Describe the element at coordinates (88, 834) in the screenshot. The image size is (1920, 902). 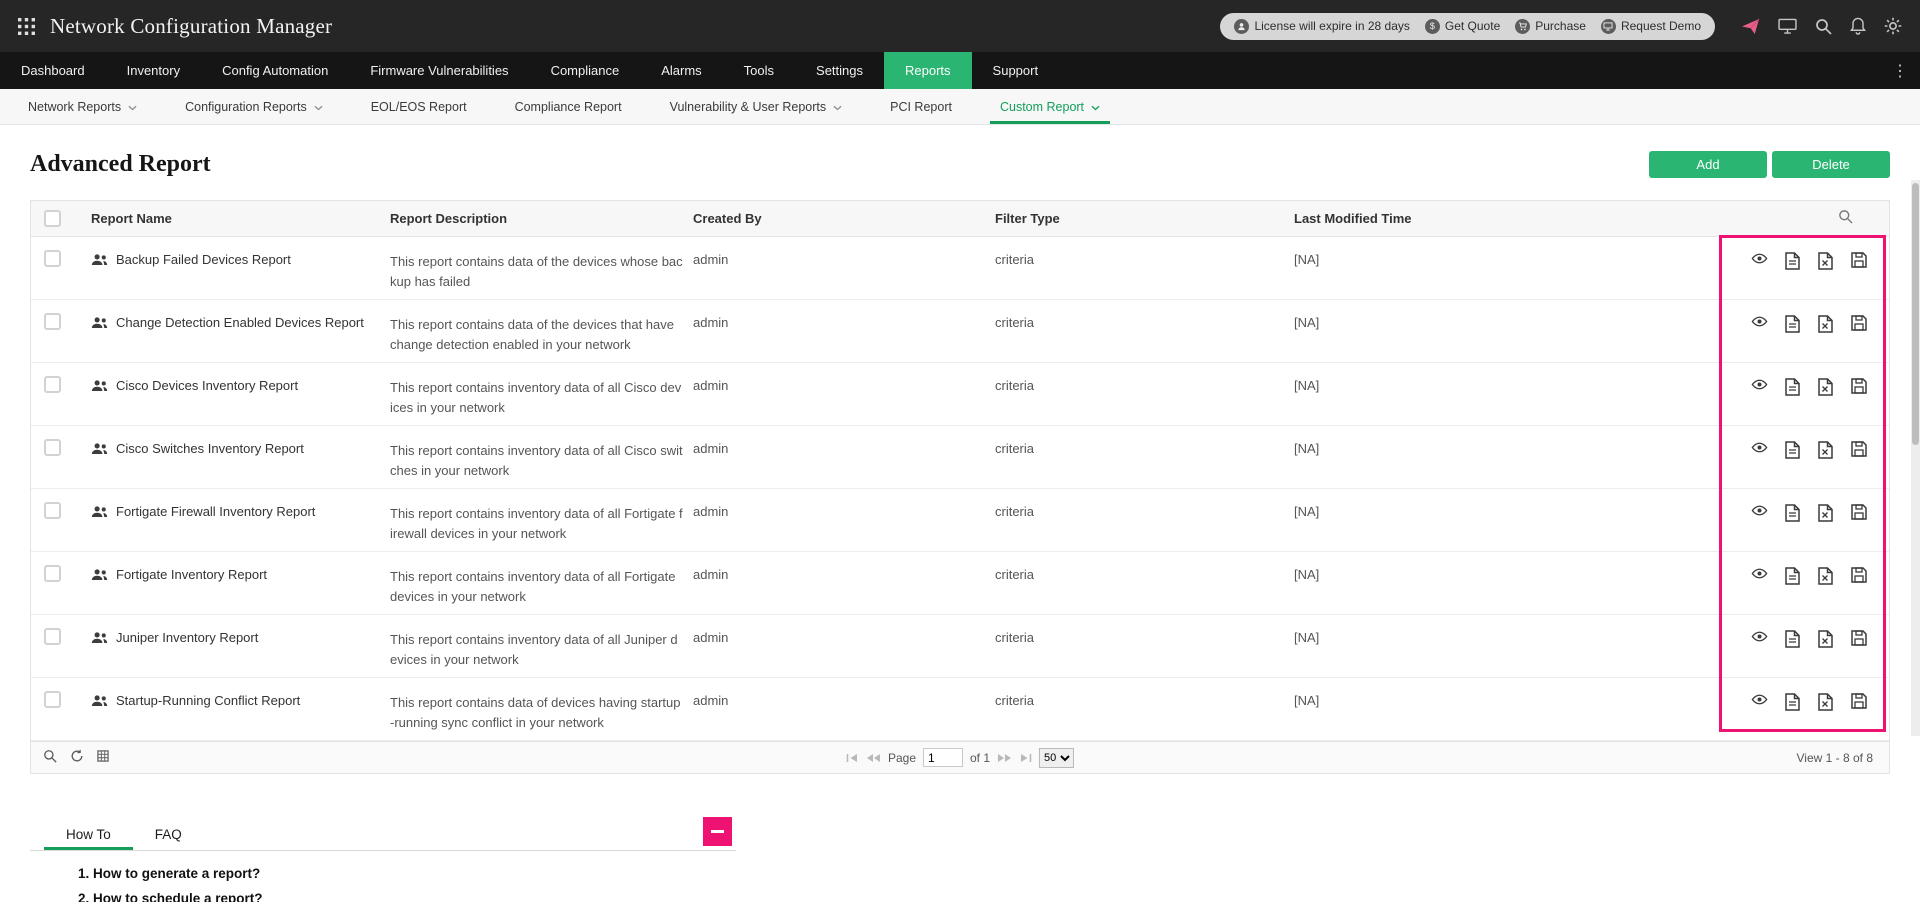
I see `help-tab: How To` at that location.